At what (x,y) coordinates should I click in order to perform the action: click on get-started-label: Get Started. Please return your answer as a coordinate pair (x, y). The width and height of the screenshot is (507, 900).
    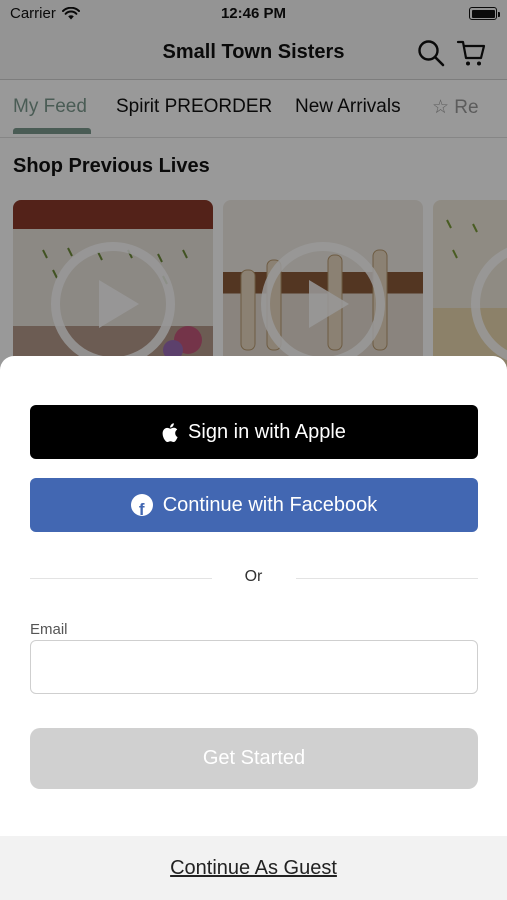
    Looking at the image, I should click on (254, 758).